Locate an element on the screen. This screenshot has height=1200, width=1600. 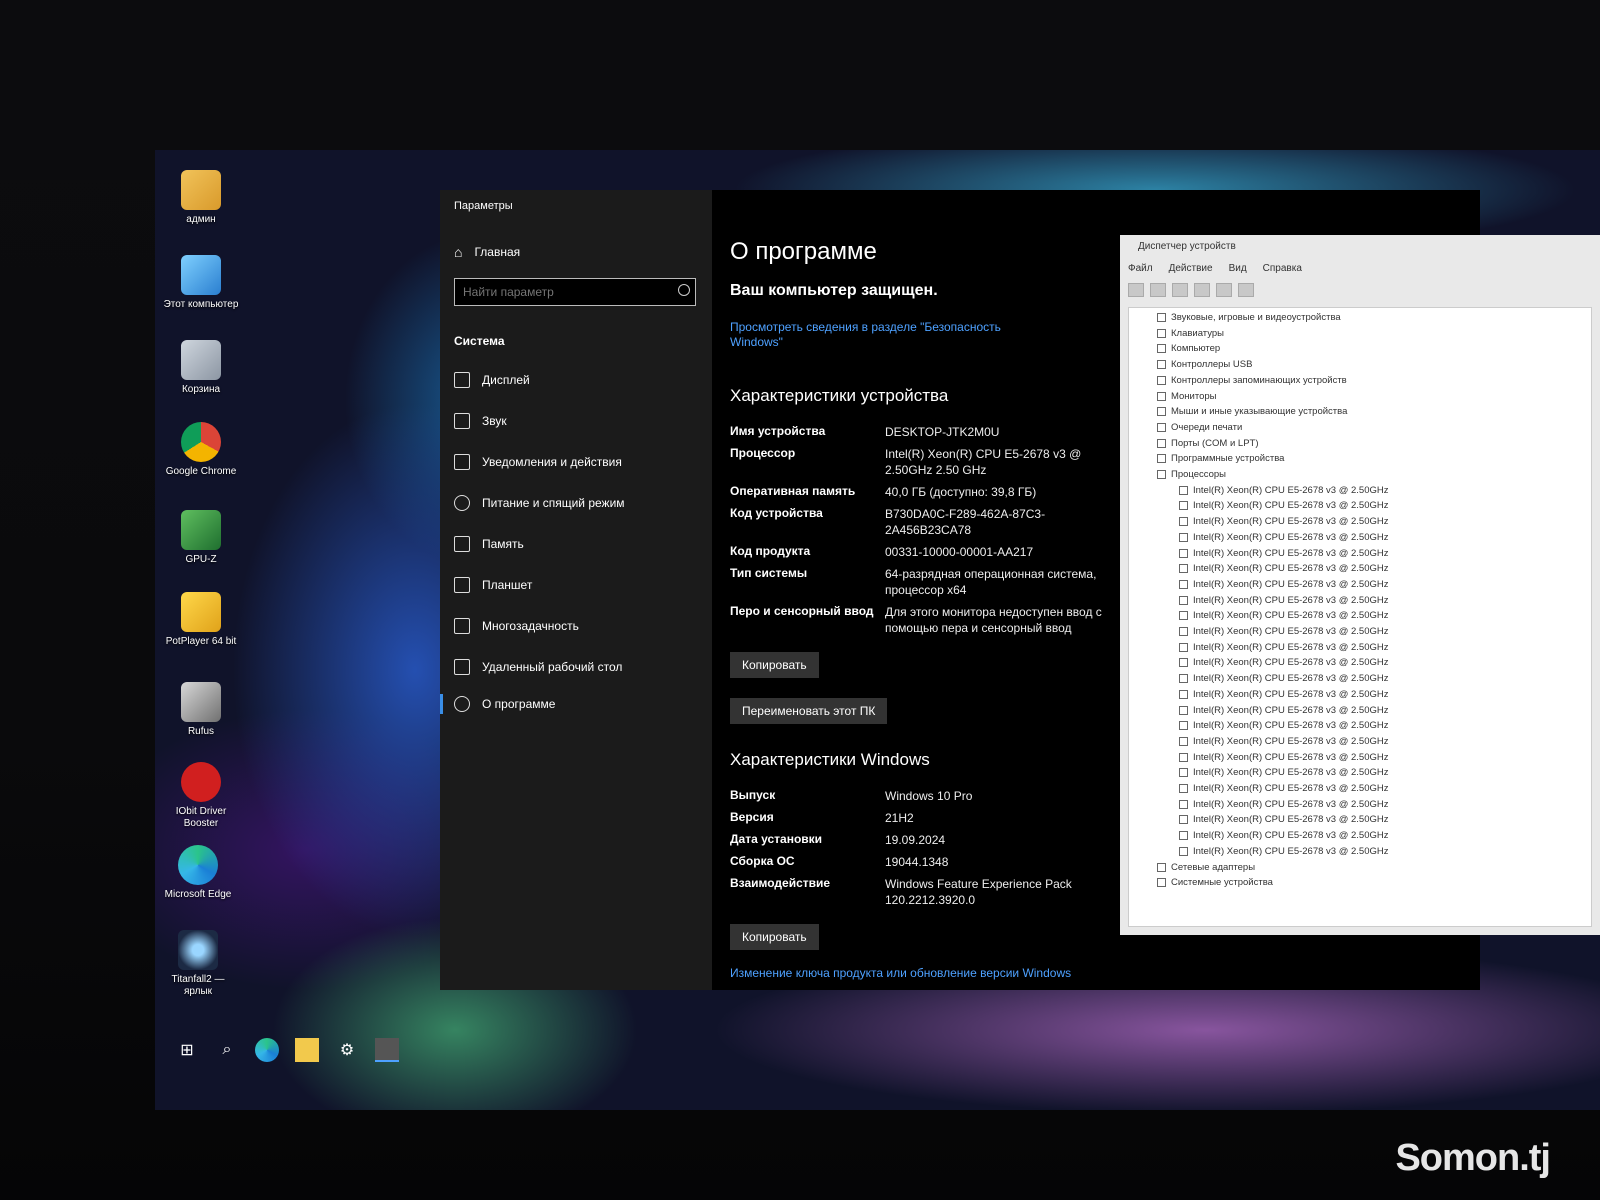
tree-category: Процессоры is located at coordinates (1191, 474).